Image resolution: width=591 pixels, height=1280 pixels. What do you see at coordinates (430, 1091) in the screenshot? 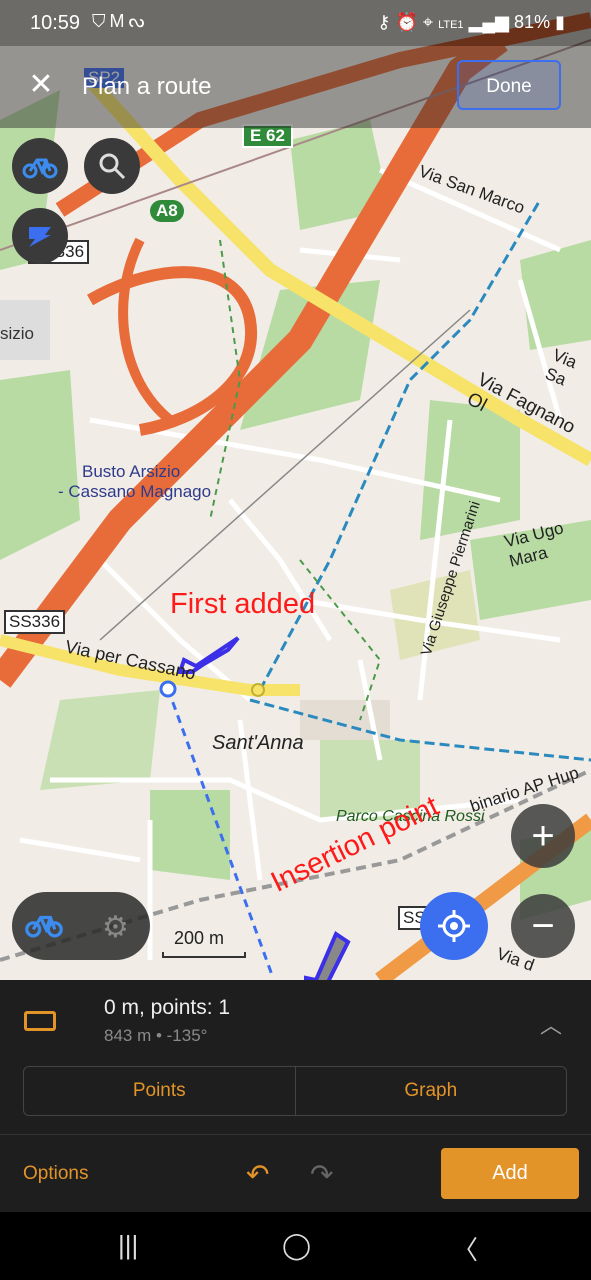
I see `tab-graph: Graph` at bounding box center [430, 1091].